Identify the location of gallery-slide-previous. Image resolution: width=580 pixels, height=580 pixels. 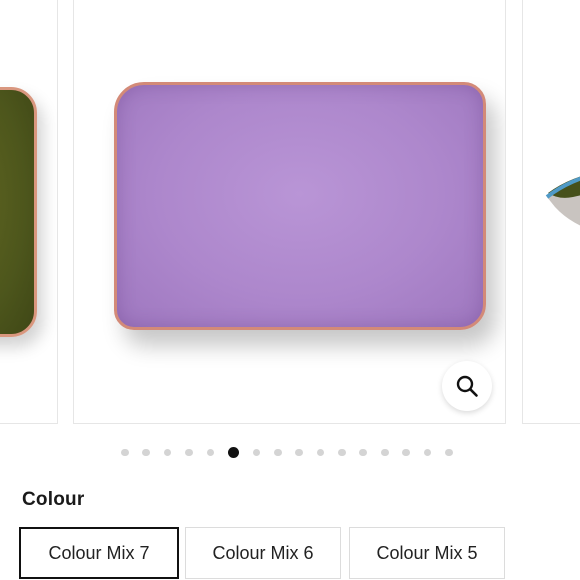
(29, 212).